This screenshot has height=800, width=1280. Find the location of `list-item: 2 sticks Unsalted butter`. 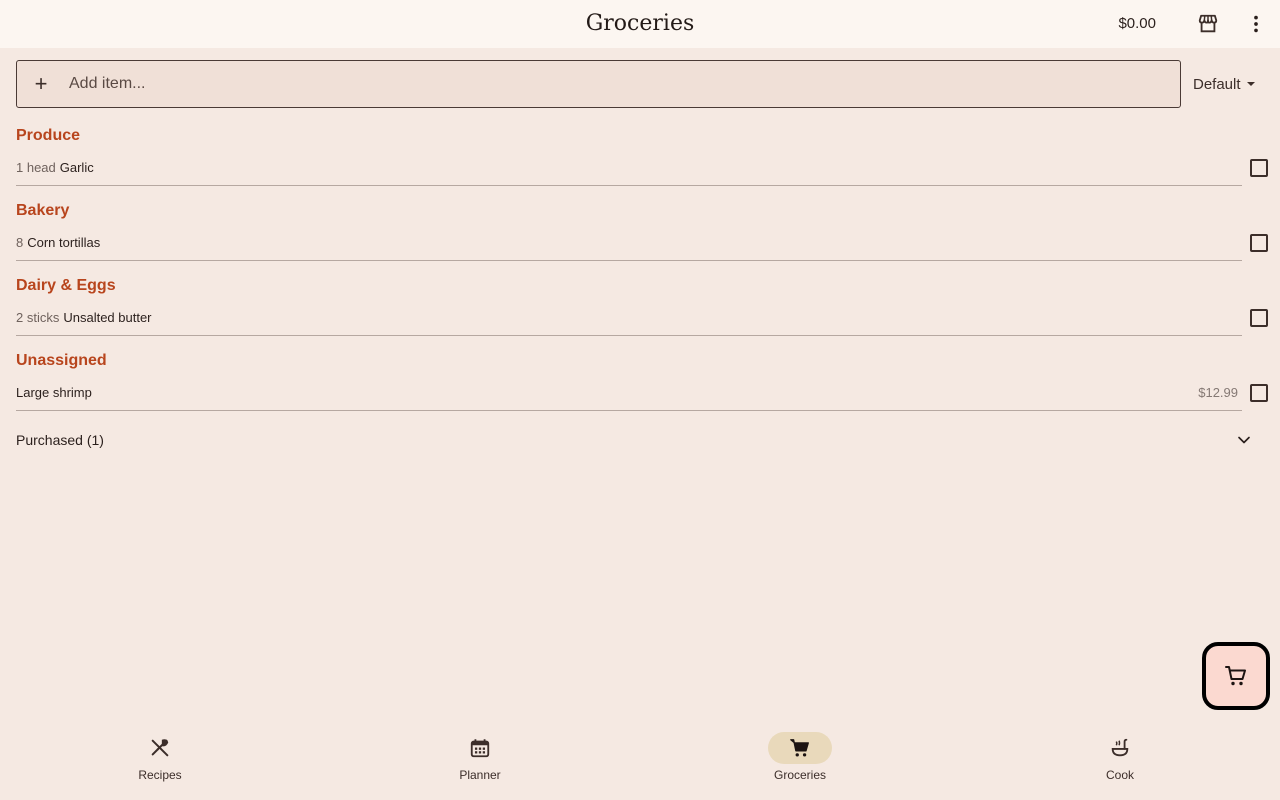

list-item: 2 sticks Unsalted butter is located at coordinates (640, 323).